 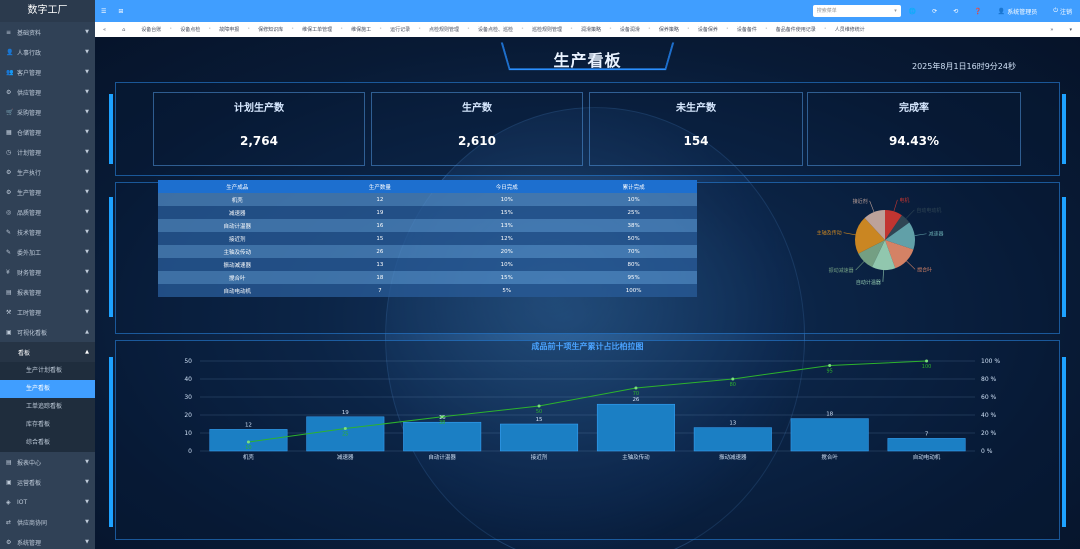 I want to click on tags-more-icon: ▾, so click(x=1070, y=30).